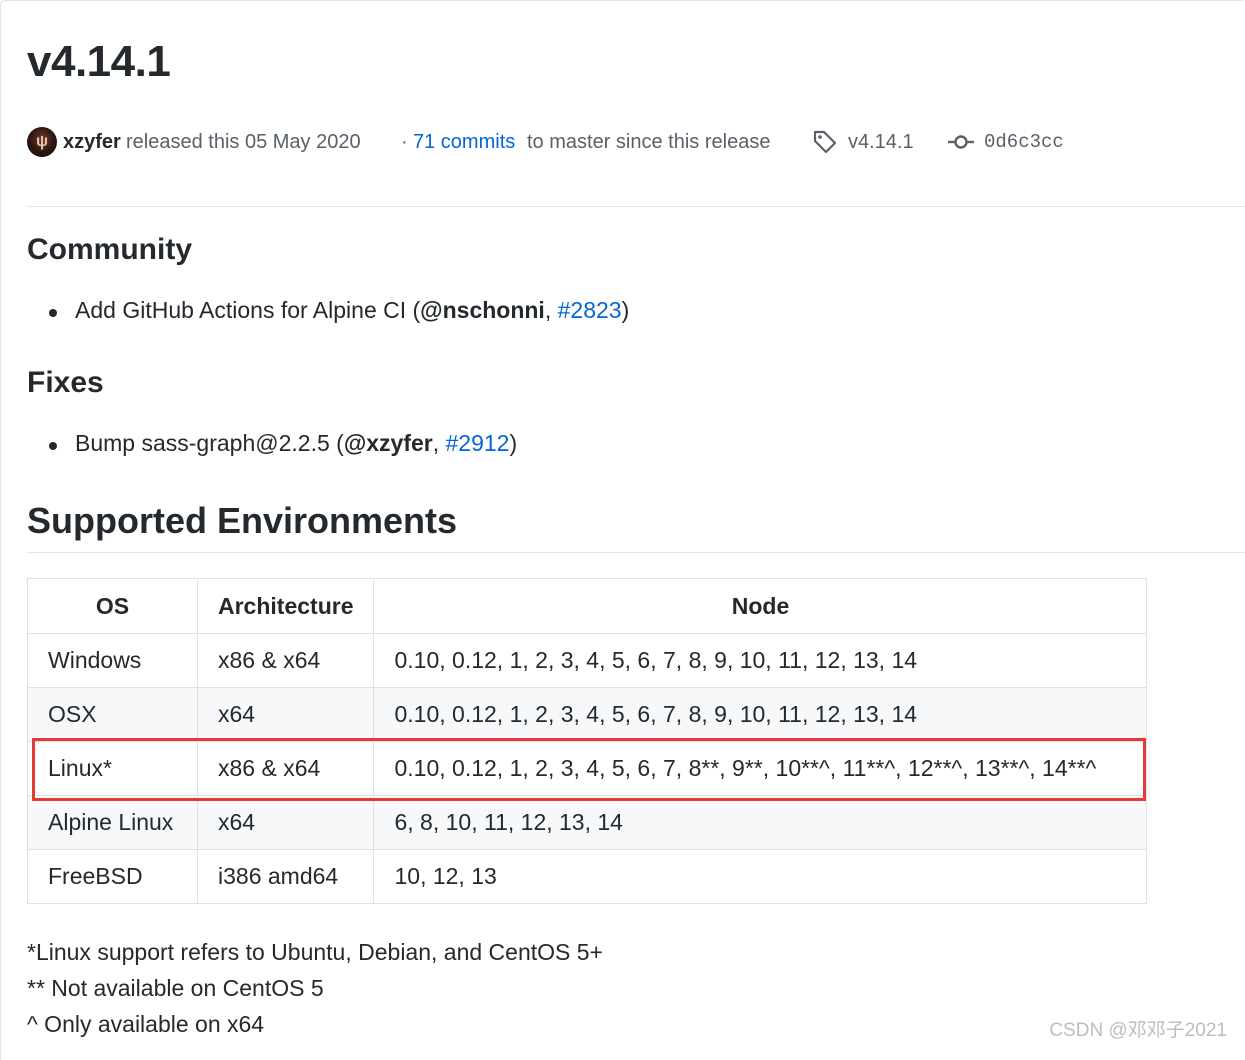  What do you see at coordinates (112, 768) in the screenshot?
I see `cell-os: Linux*` at bounding box center [112, 768].